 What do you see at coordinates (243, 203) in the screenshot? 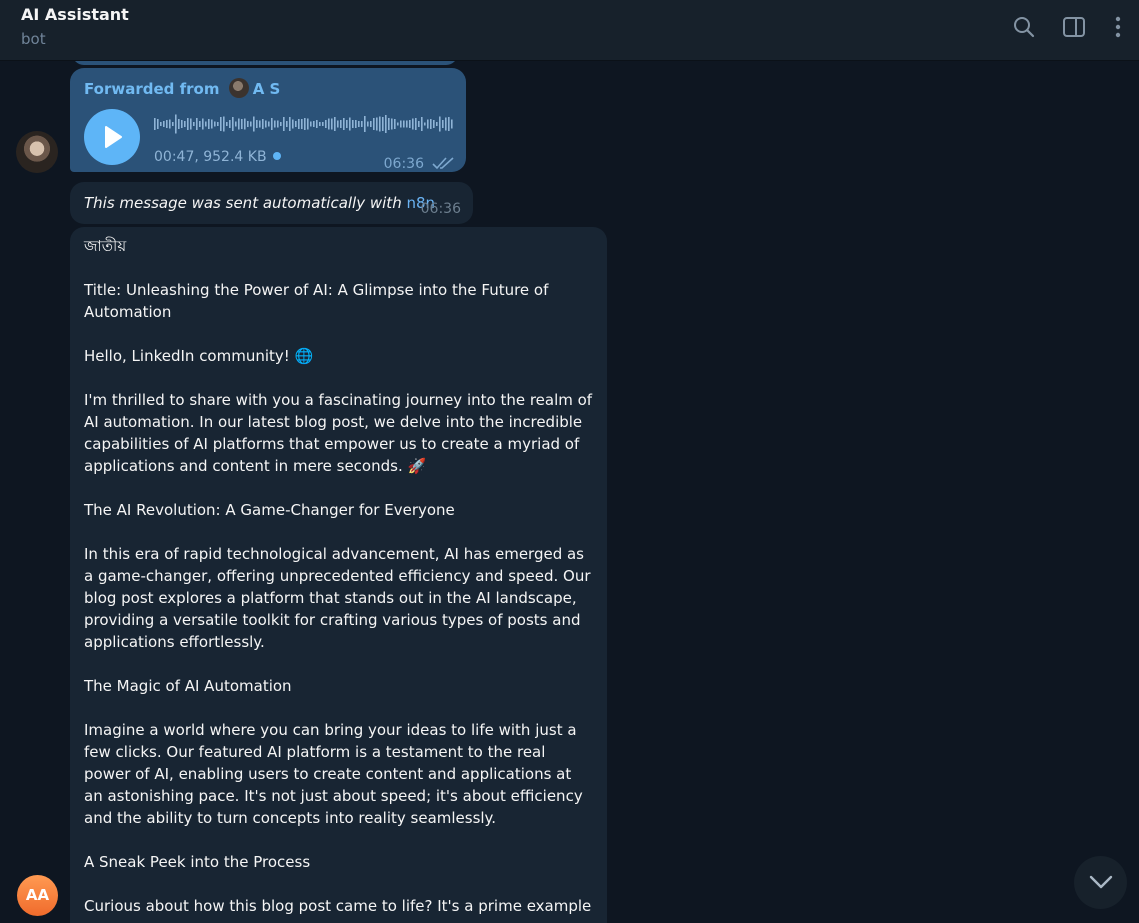
I see `auto-message-label: This message was sent automatically with` at bounding box center [243, 203].